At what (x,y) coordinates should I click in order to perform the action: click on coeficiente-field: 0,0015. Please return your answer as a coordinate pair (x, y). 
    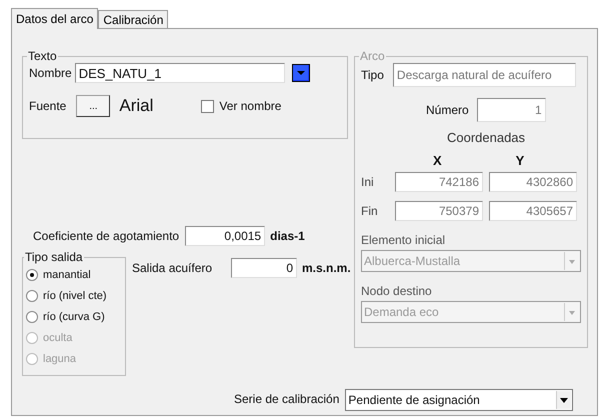
    Looking at the image, I should click on (225, 236).